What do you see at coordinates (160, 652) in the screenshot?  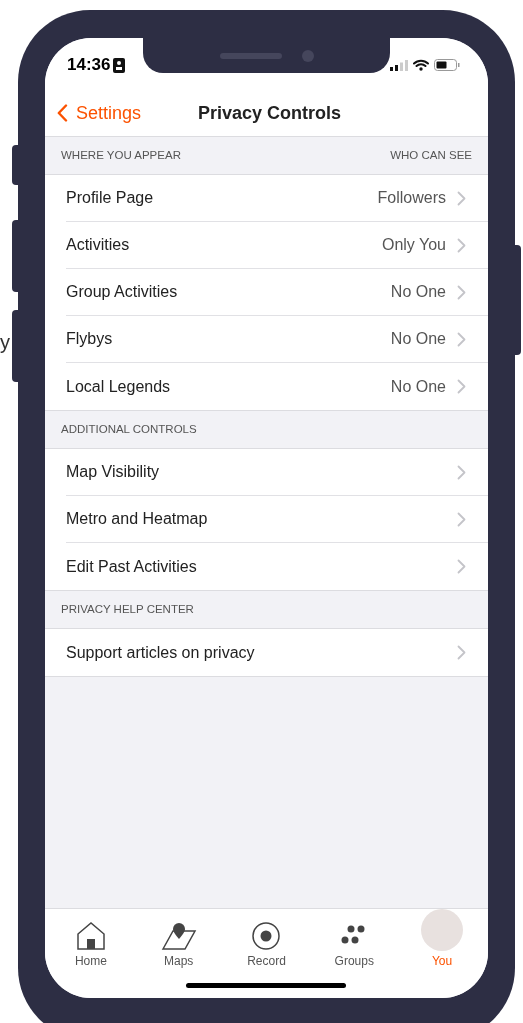 I see `row-label: Support articles on privacy` at bounding box center [160, 652].